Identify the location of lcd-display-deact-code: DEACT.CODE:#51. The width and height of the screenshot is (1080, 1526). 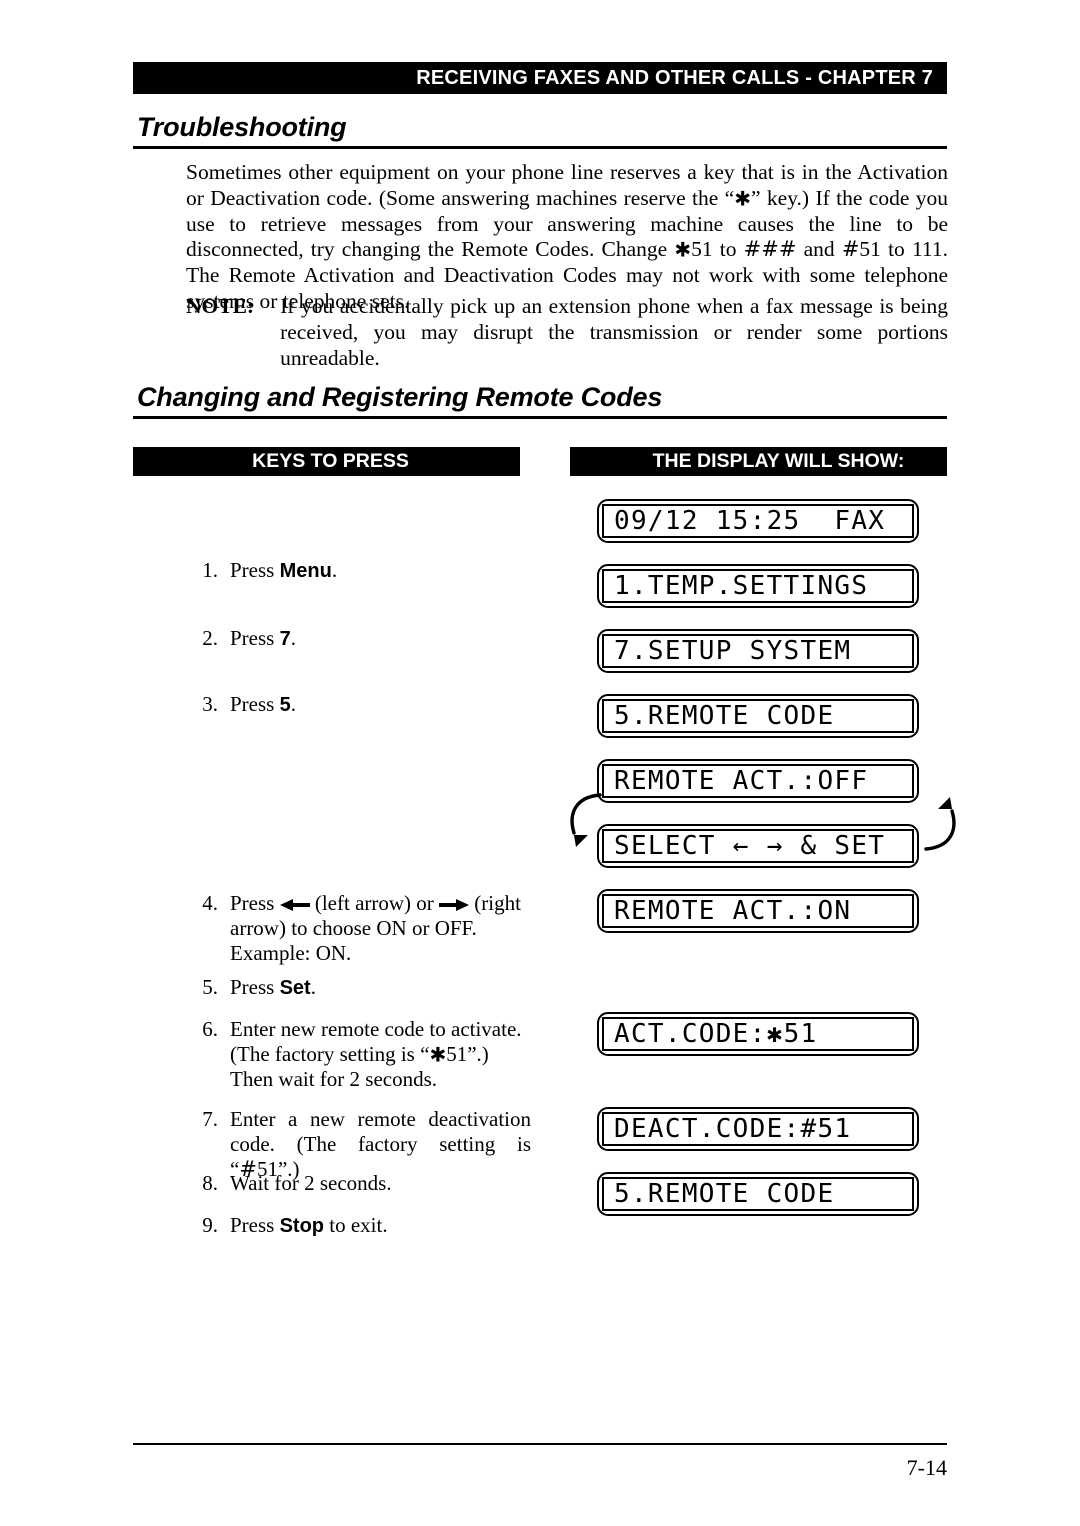
(758, 1129).